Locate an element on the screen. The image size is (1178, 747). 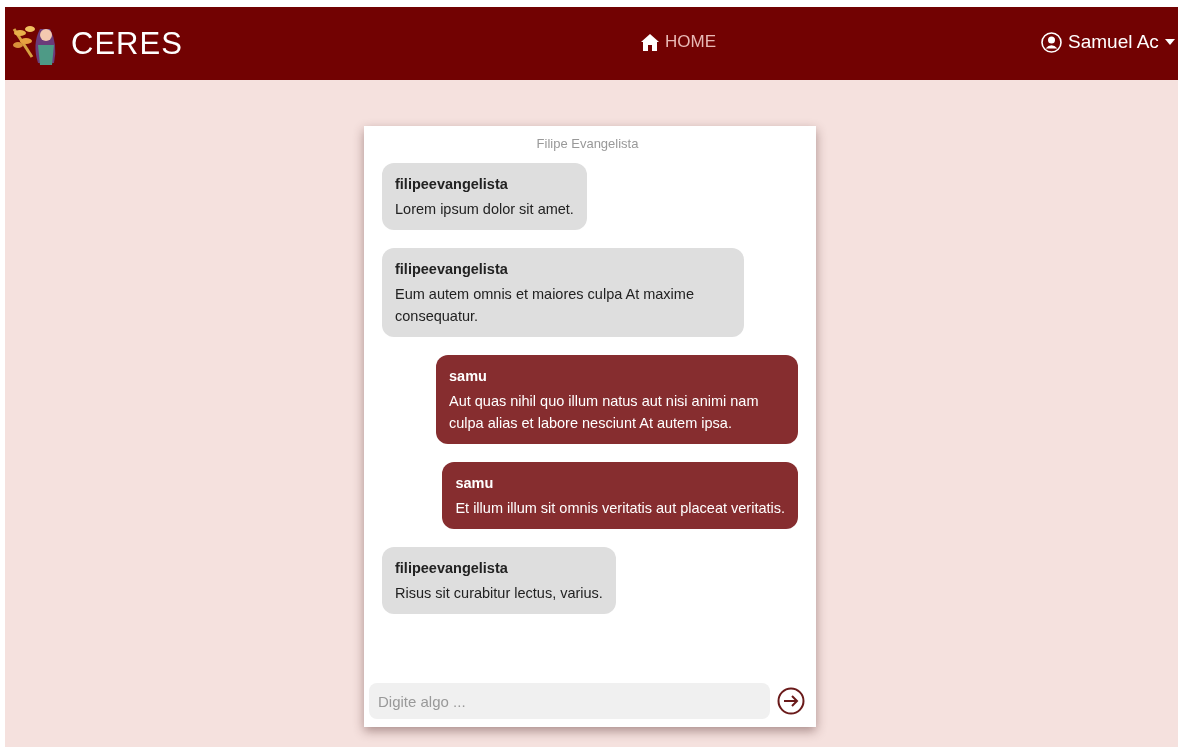
chat-title: Filipe Evangelista is located at coordinates (587, 143).